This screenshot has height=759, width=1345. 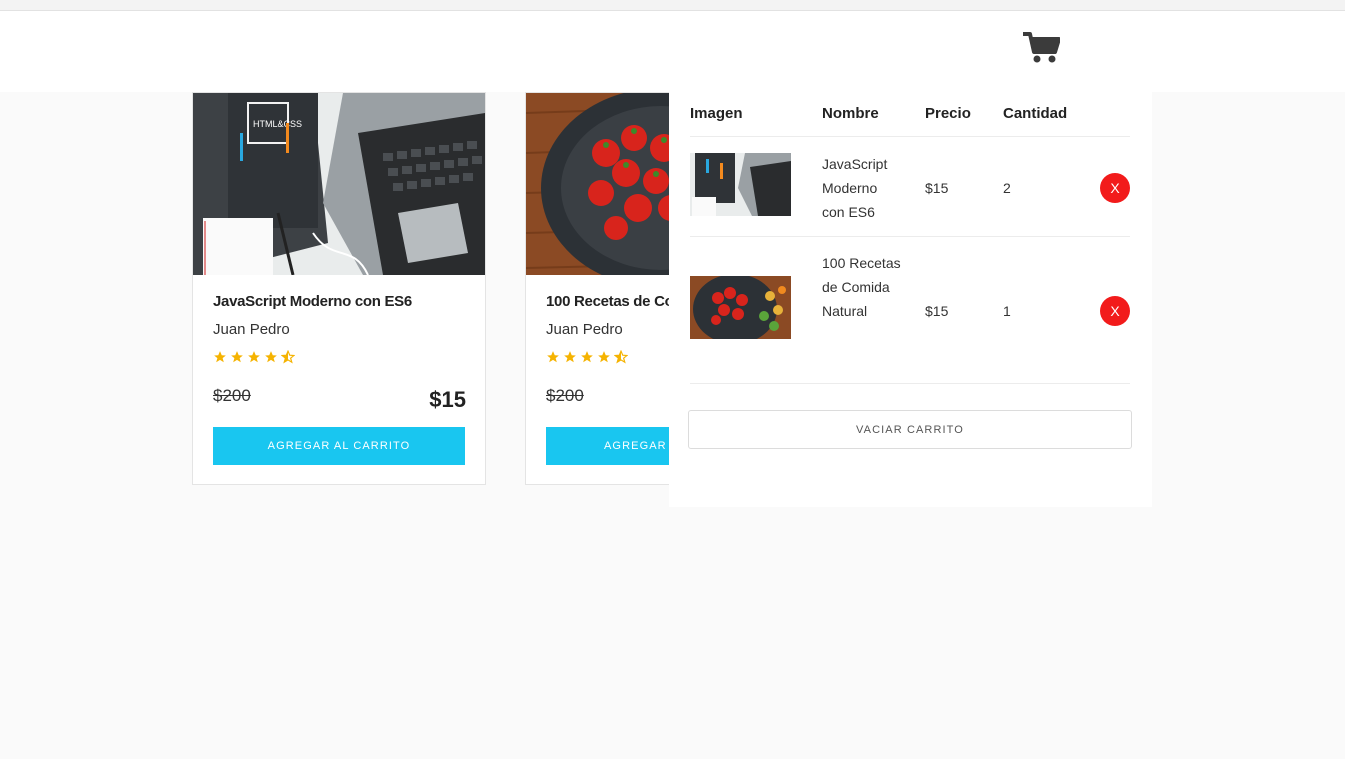 I want to click on col-header-name: Nombre, so click(x=850, y=113).